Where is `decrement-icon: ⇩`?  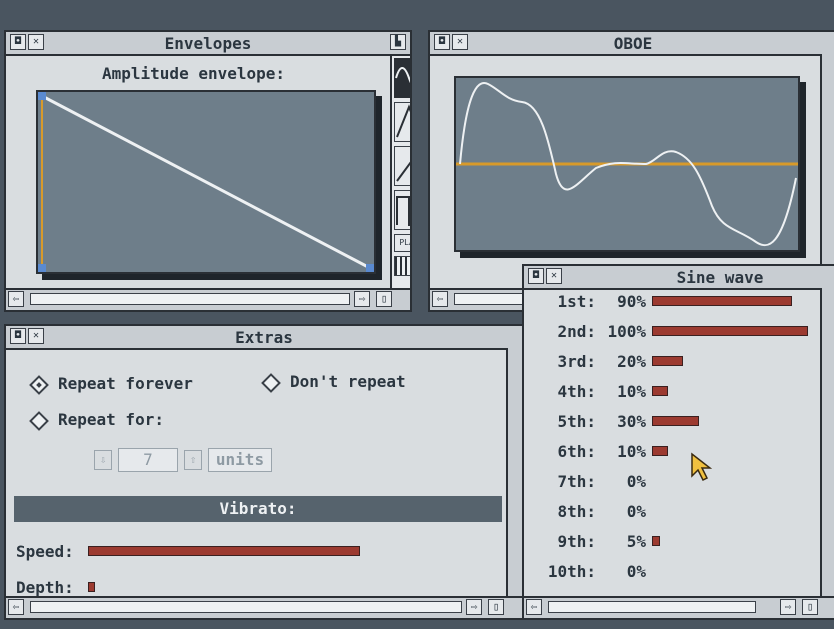
decrement-icon: ⇩ is located at coordinates (103, 460).